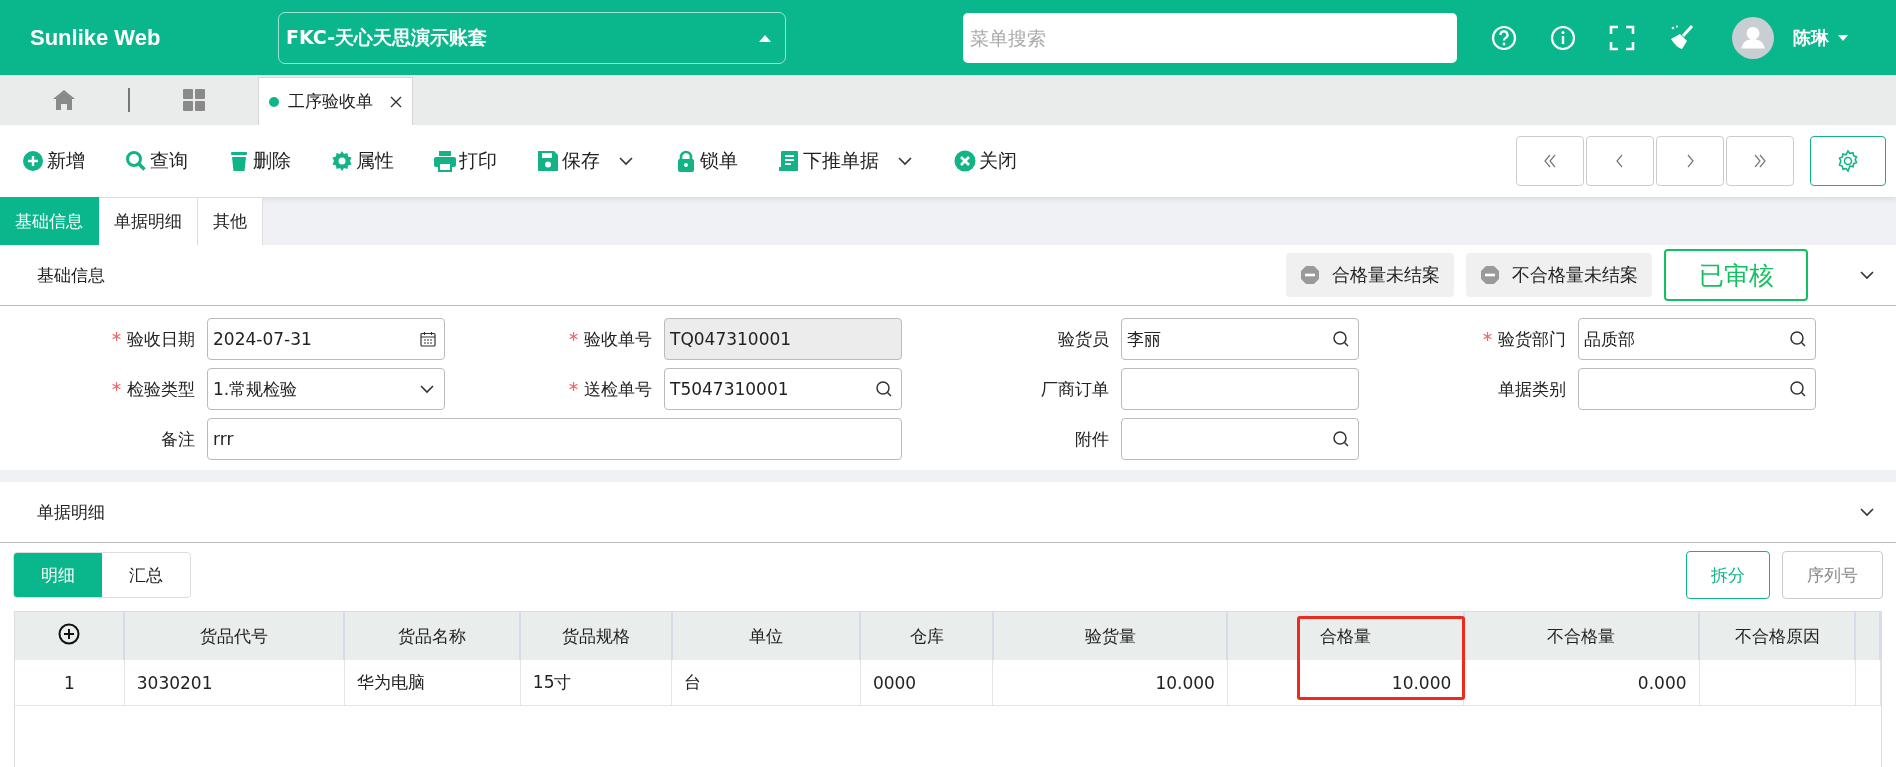 The image size is (1896, 767). What do you see at coordinates (1083, 338) in the screenshot?
I see `field-label: 验货员` at bounding box center [1083, 338].